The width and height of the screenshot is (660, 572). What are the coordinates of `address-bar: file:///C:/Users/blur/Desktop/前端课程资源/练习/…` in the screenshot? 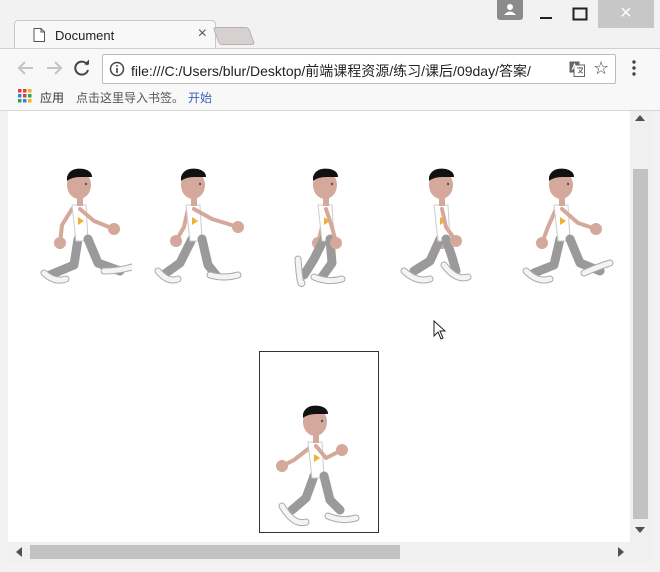 It's located at (359, 69).